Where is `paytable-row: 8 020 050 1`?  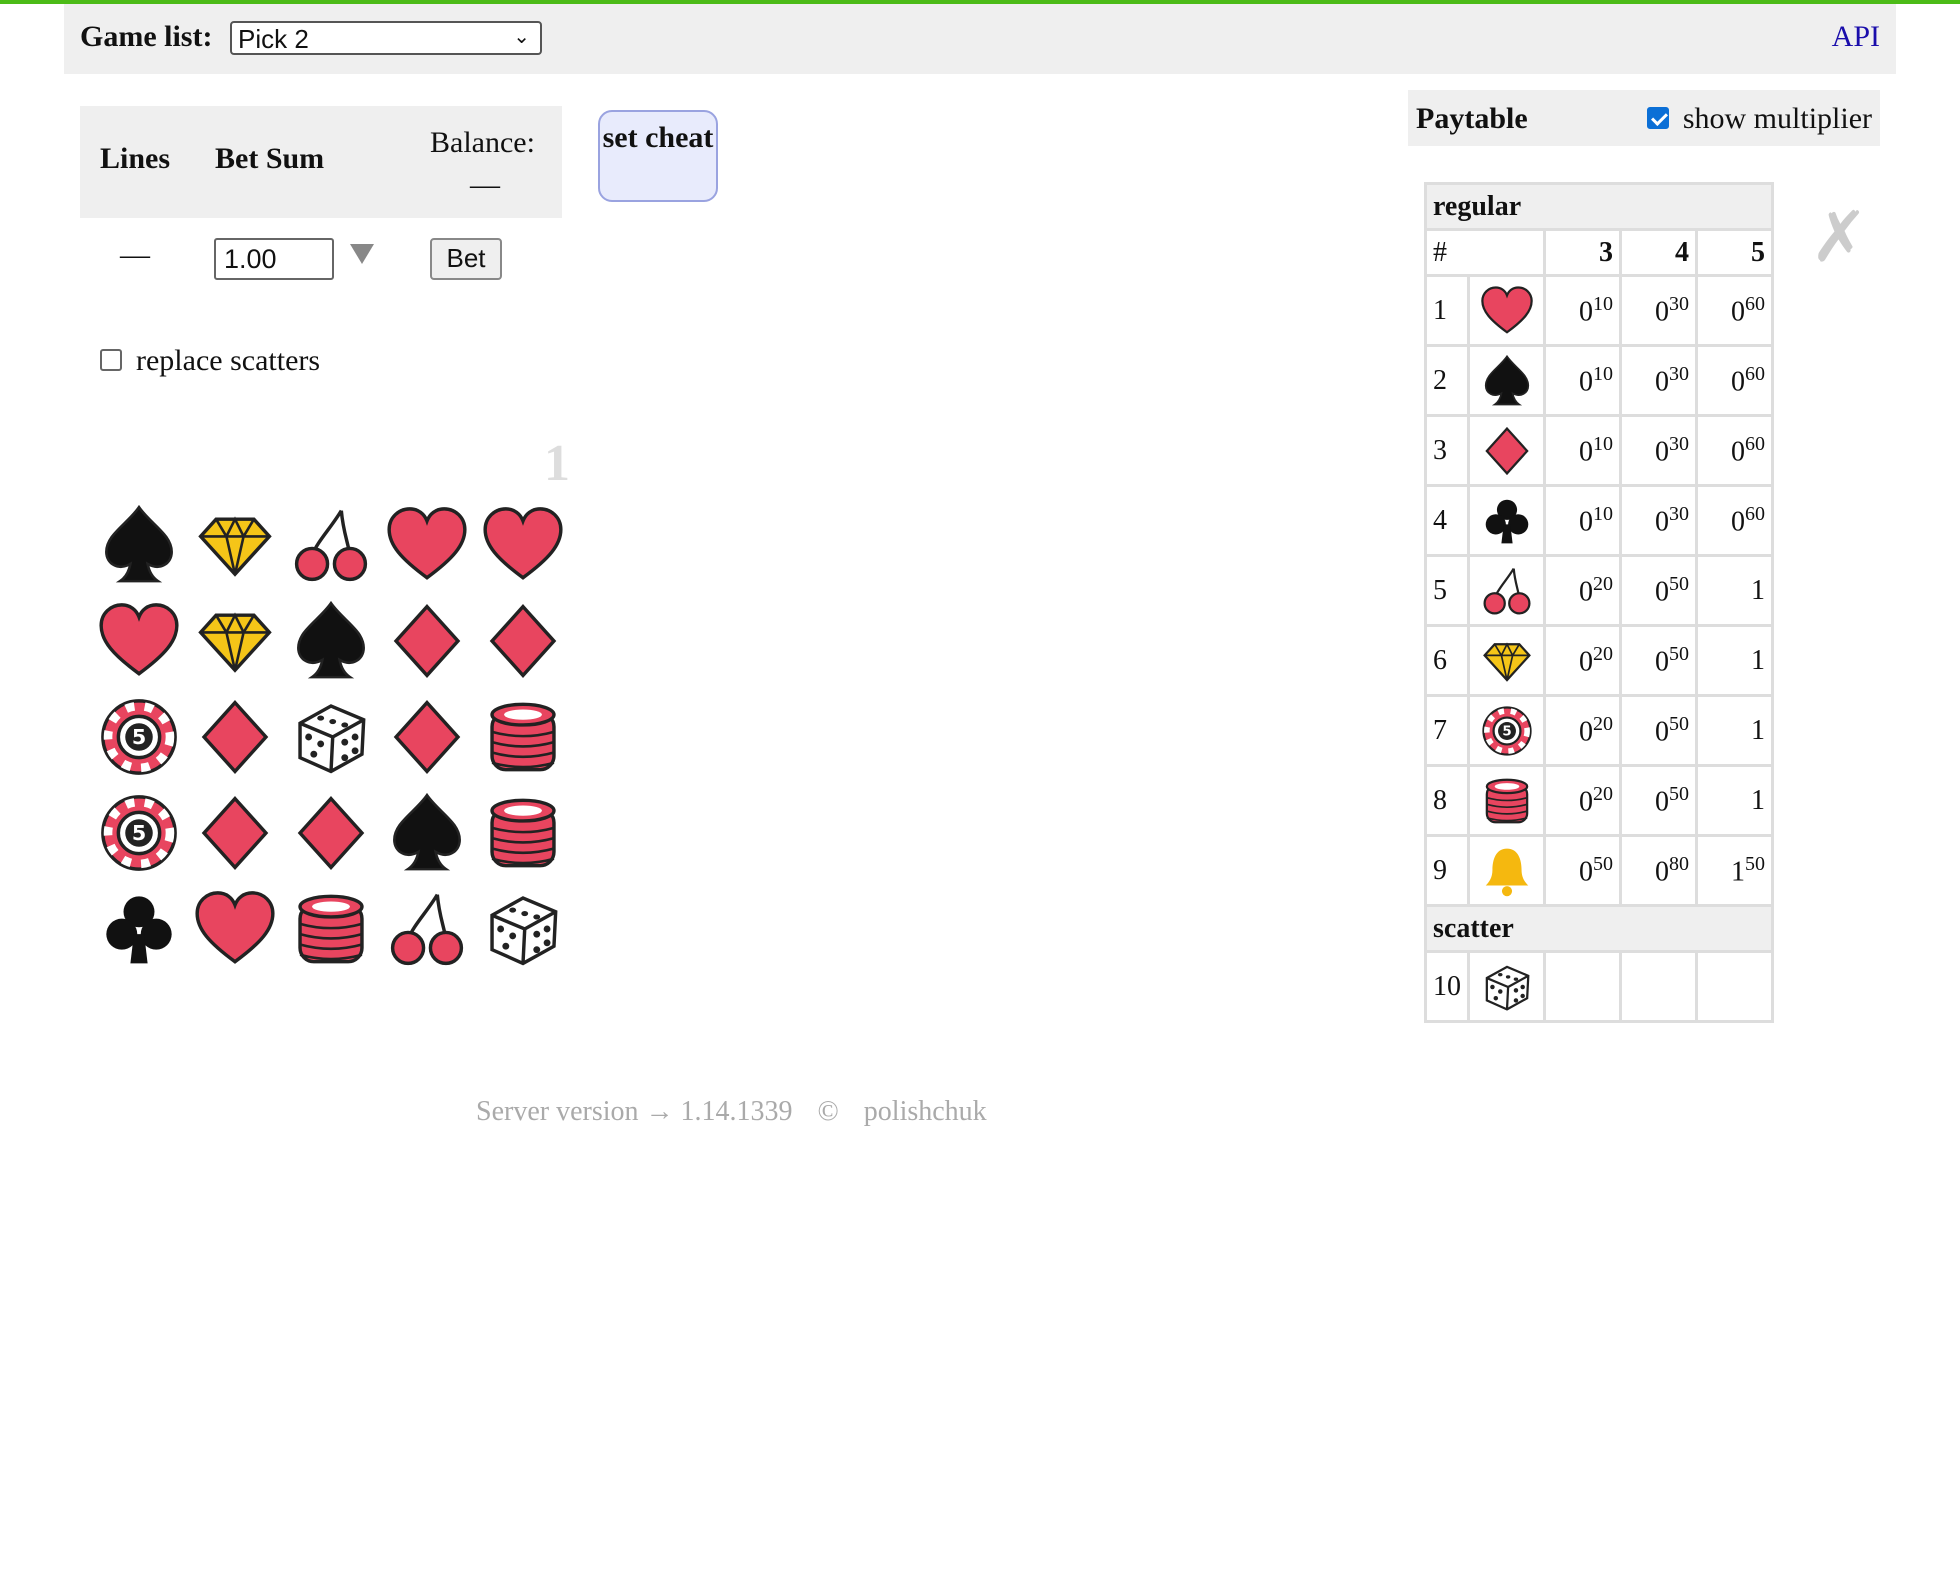 paytable-row: 8 020 050 1 is located at coordinates (1599, 800).